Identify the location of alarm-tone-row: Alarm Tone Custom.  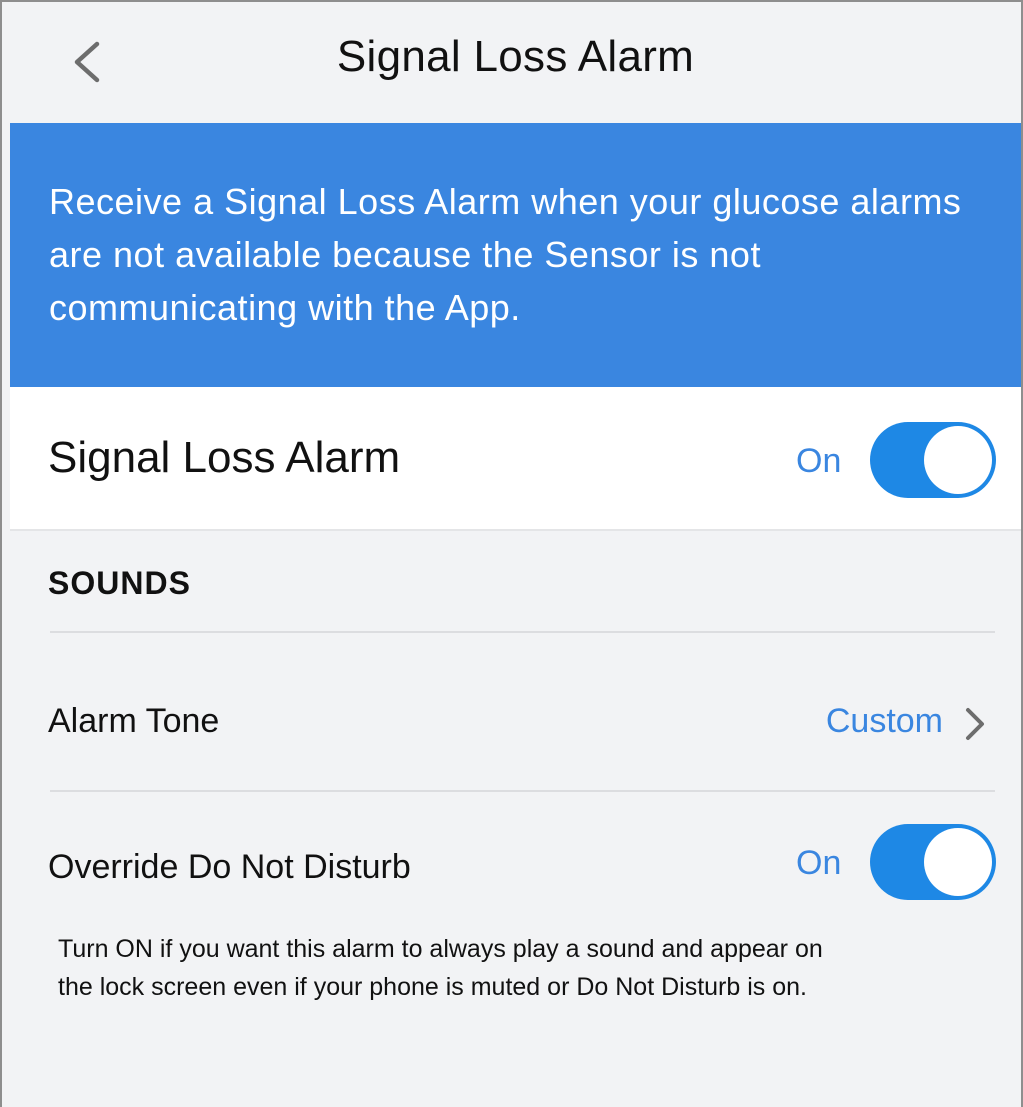
(515, 722).